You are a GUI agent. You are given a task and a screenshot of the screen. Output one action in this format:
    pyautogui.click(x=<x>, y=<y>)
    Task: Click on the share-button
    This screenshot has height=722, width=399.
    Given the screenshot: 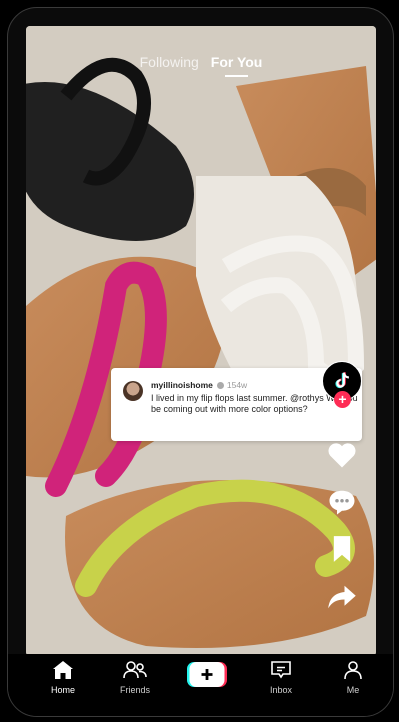 What is the action you would take?
    pyautogui.click(x=342, y=597)
    